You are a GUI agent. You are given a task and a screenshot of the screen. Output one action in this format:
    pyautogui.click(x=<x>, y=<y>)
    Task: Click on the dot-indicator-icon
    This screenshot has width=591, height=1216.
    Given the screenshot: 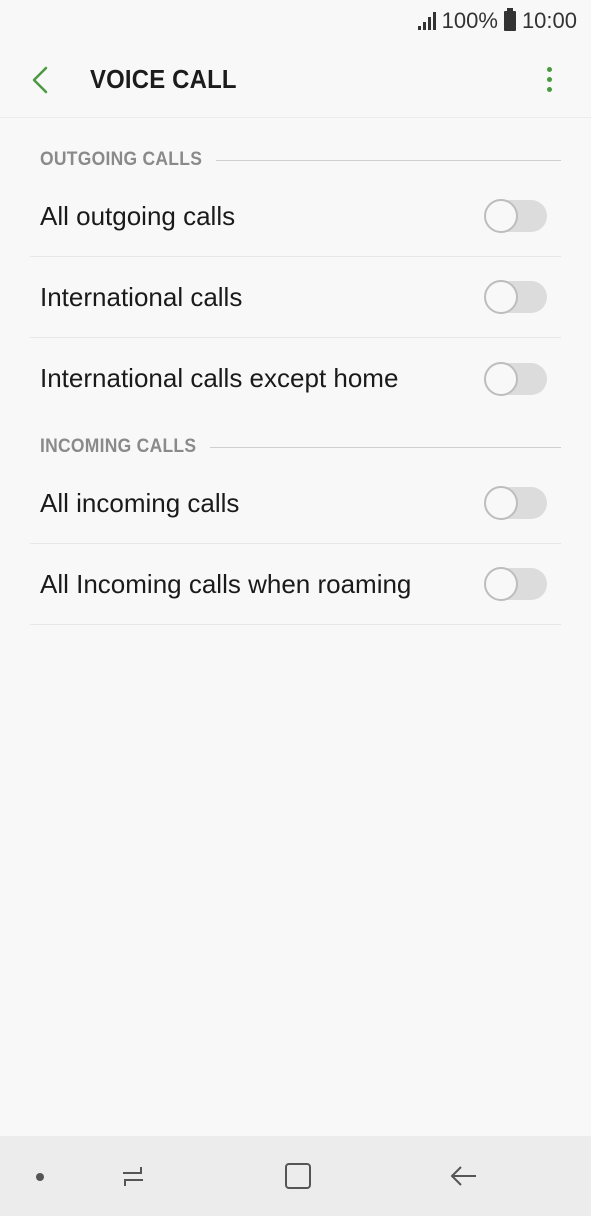 What is the action you would take?
    pyautogui.click(x=40, y=1177)
    